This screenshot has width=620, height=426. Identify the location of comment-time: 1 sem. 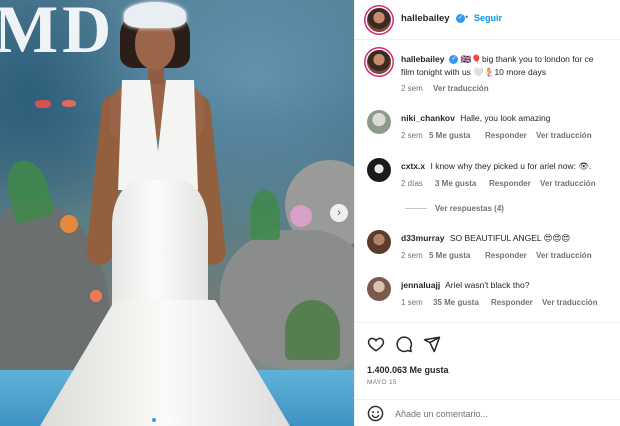
(412, 302).